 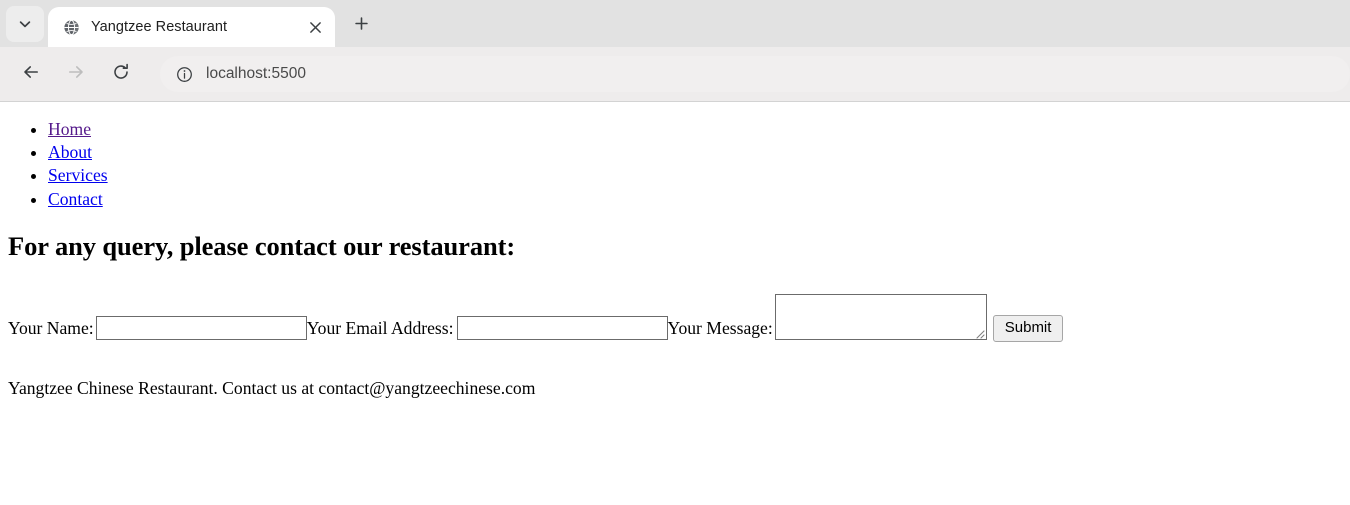 I want to click on list-item: About, so click(x=695, y=152).